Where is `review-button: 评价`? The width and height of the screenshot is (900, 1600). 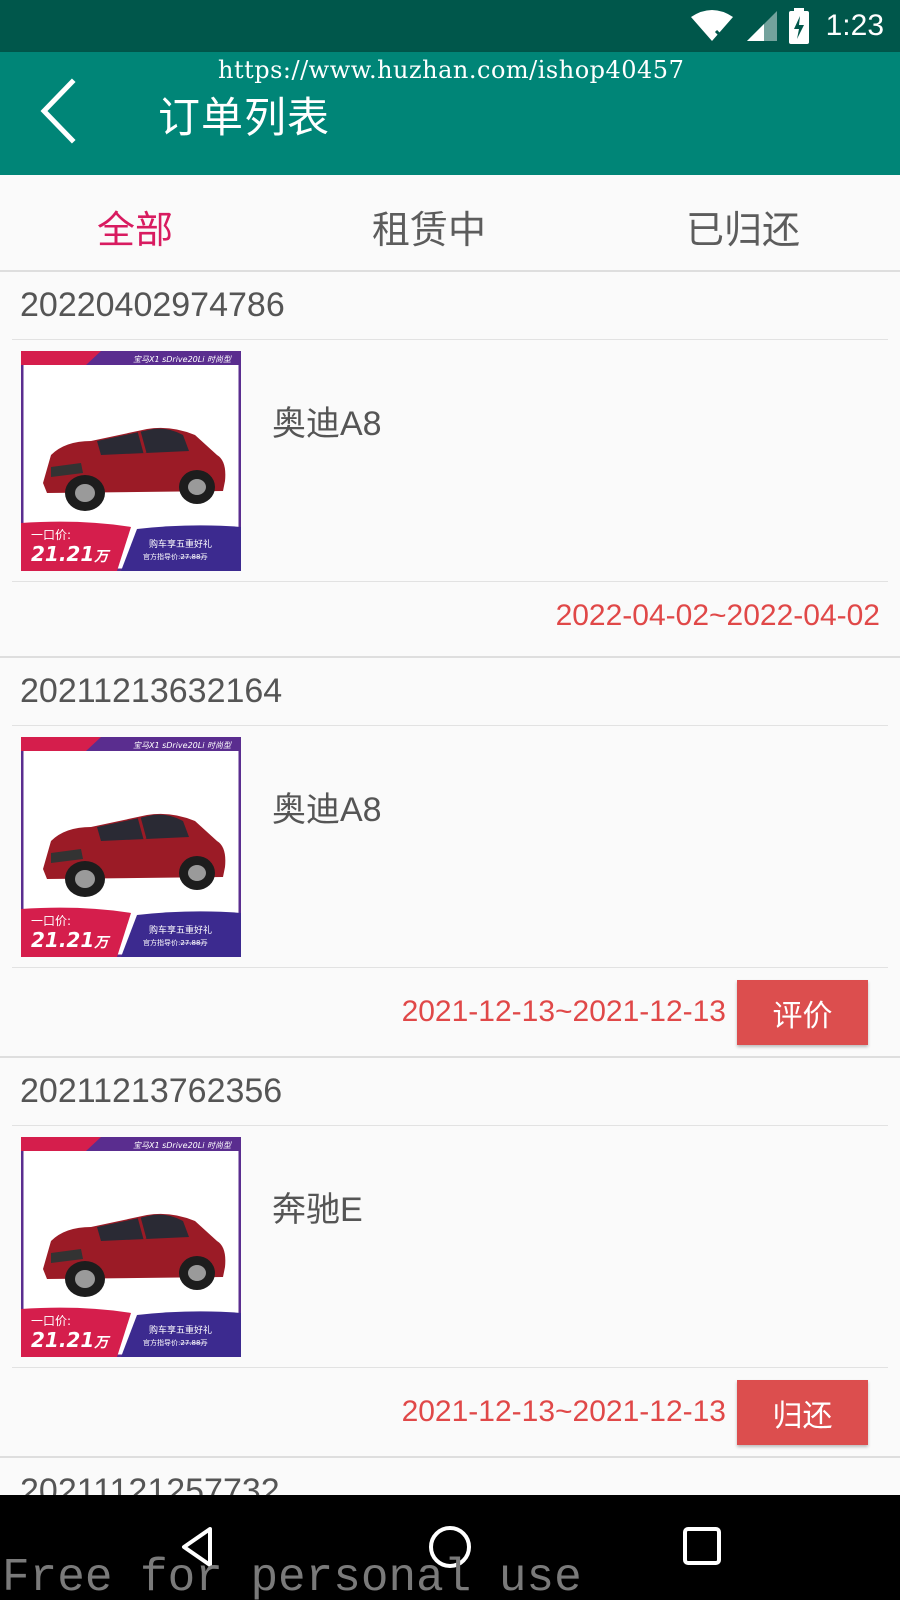
review-button: 评价 is located at coordinates (802, 1012).